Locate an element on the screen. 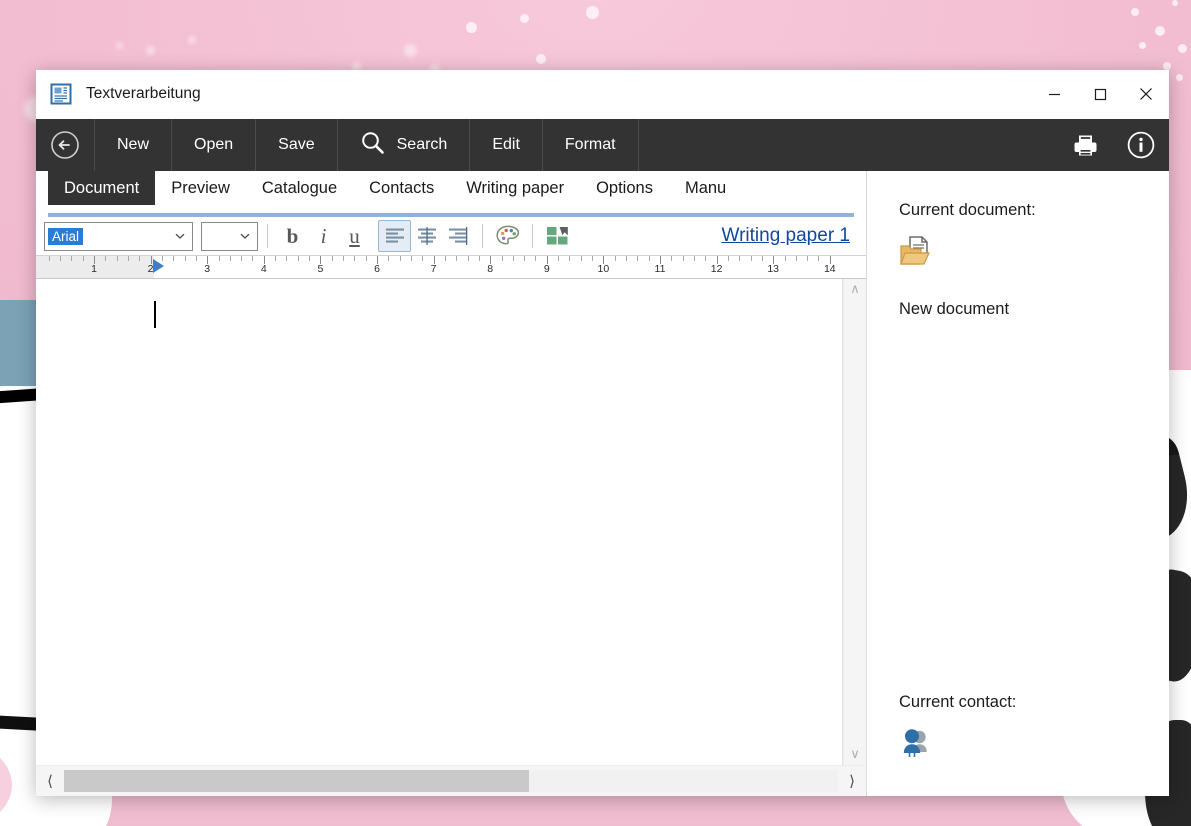  underline-button: u is located at coordinates (354, 236).